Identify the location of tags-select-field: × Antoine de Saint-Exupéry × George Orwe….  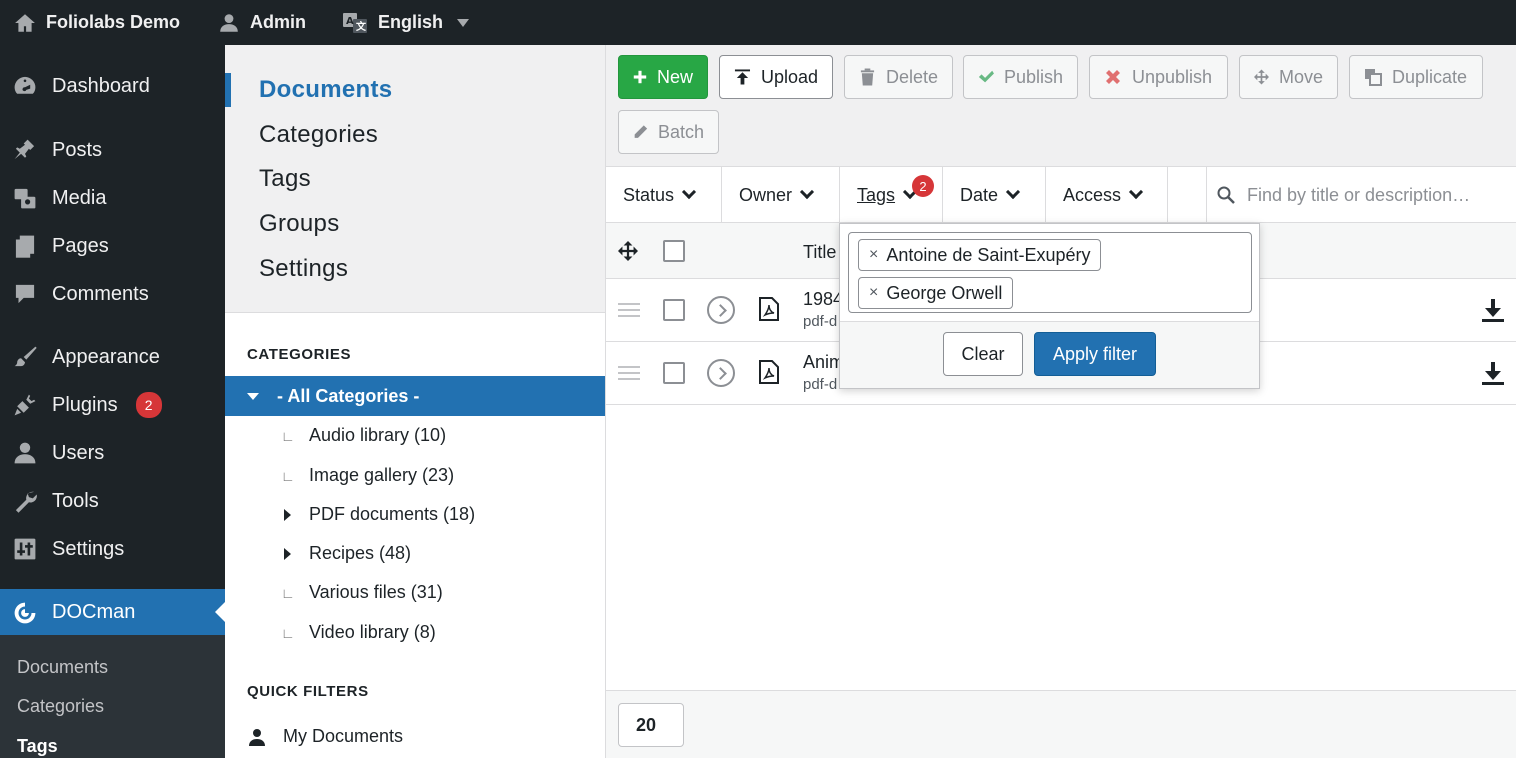
(1050, 272).